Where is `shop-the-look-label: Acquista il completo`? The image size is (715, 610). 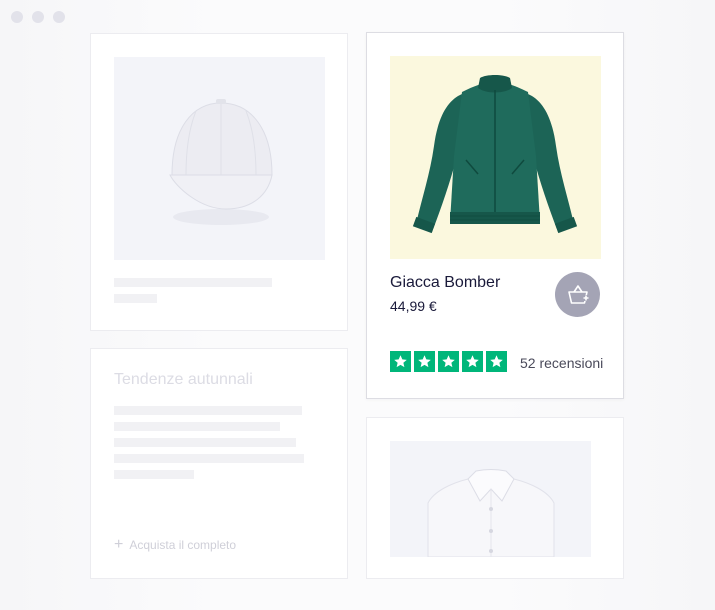 shop-the-look-label: Acquista il completo is located at coordinates (183, 545).